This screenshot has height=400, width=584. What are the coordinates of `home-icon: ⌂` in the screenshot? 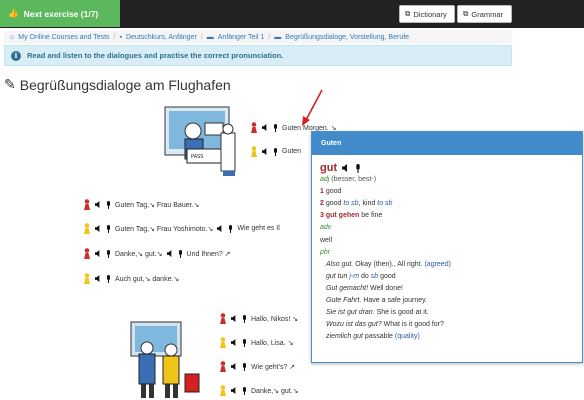 It's located at (12, 37).